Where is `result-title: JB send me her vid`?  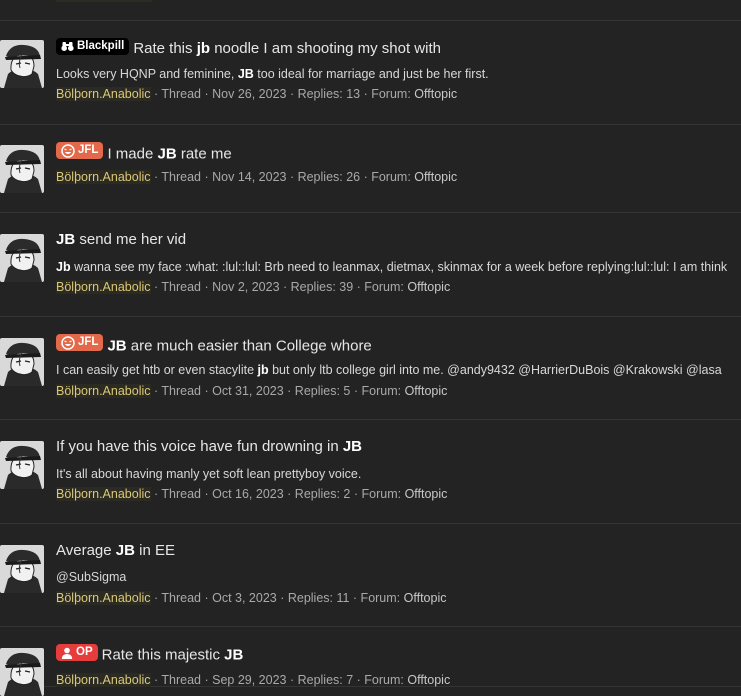 result-title: JB send me her vid is located at coordinates (121, 240).